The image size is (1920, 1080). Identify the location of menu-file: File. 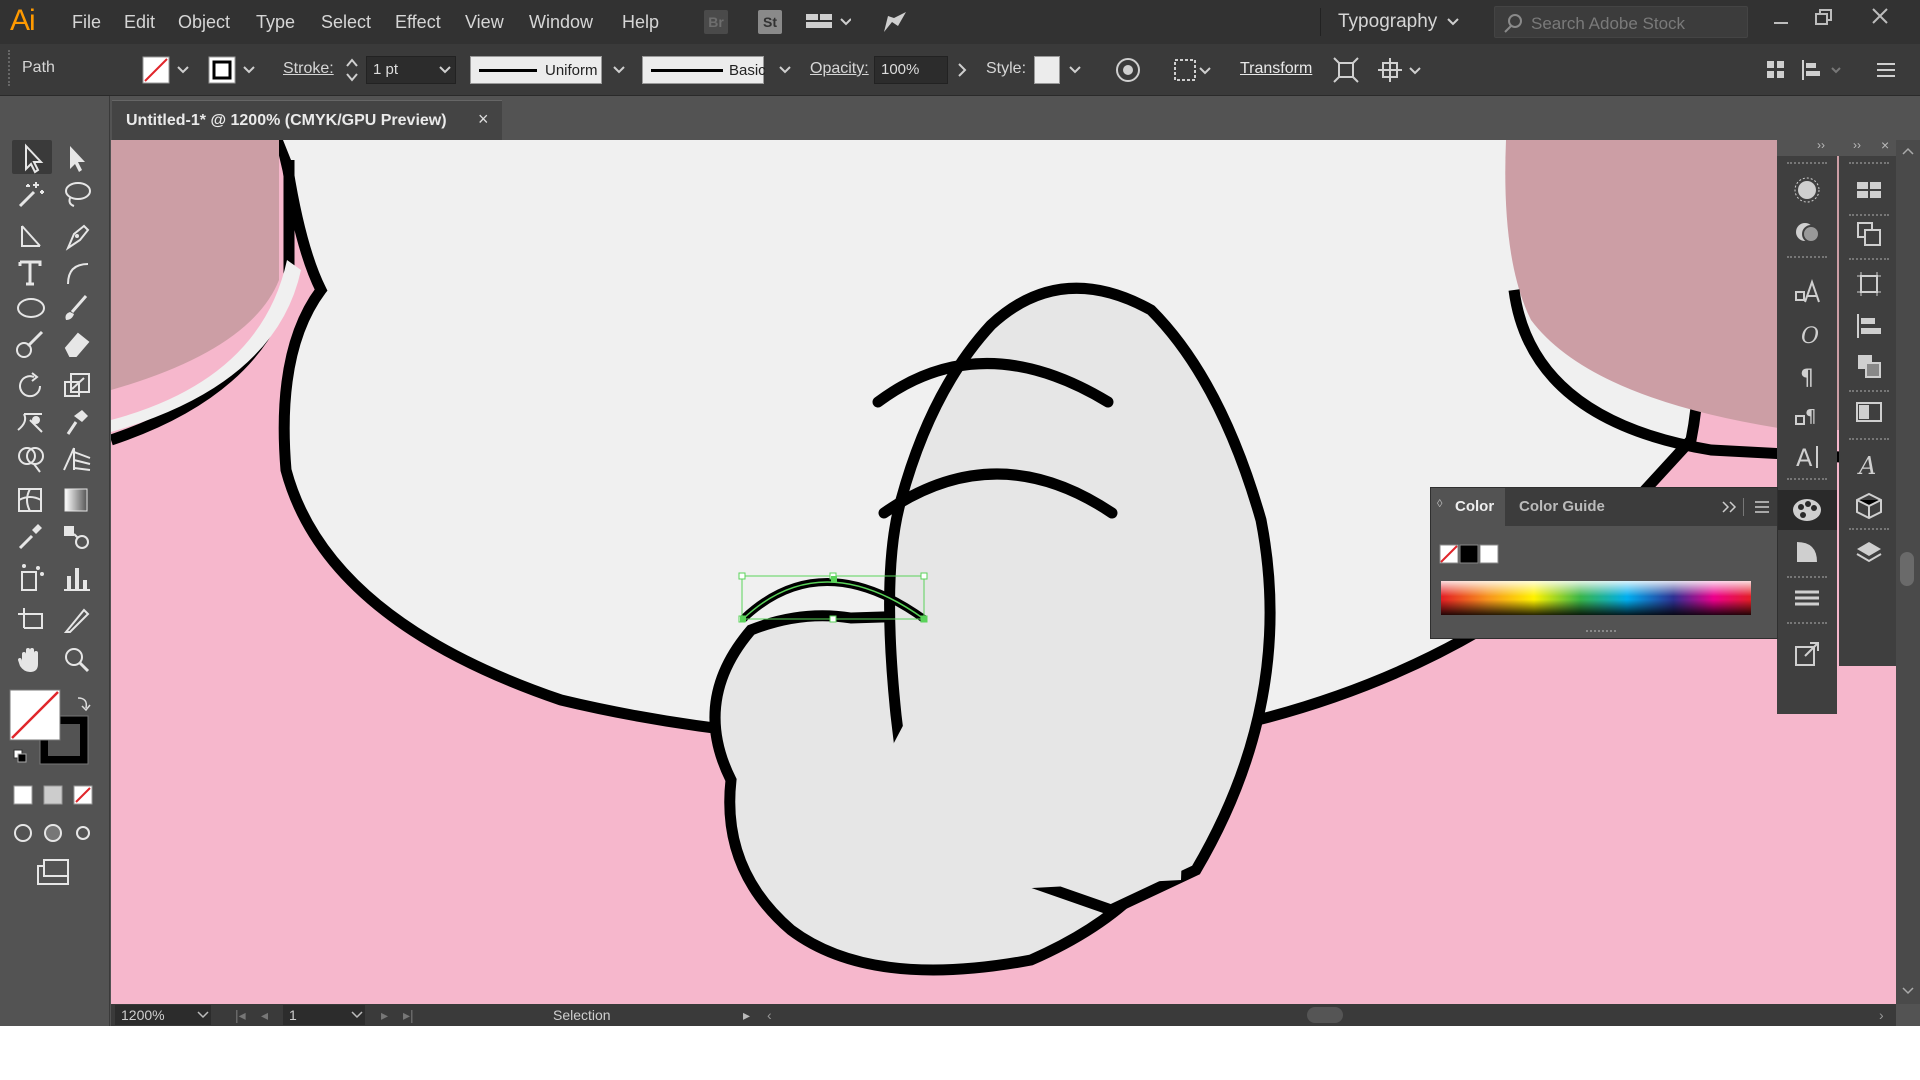
(86, 22).